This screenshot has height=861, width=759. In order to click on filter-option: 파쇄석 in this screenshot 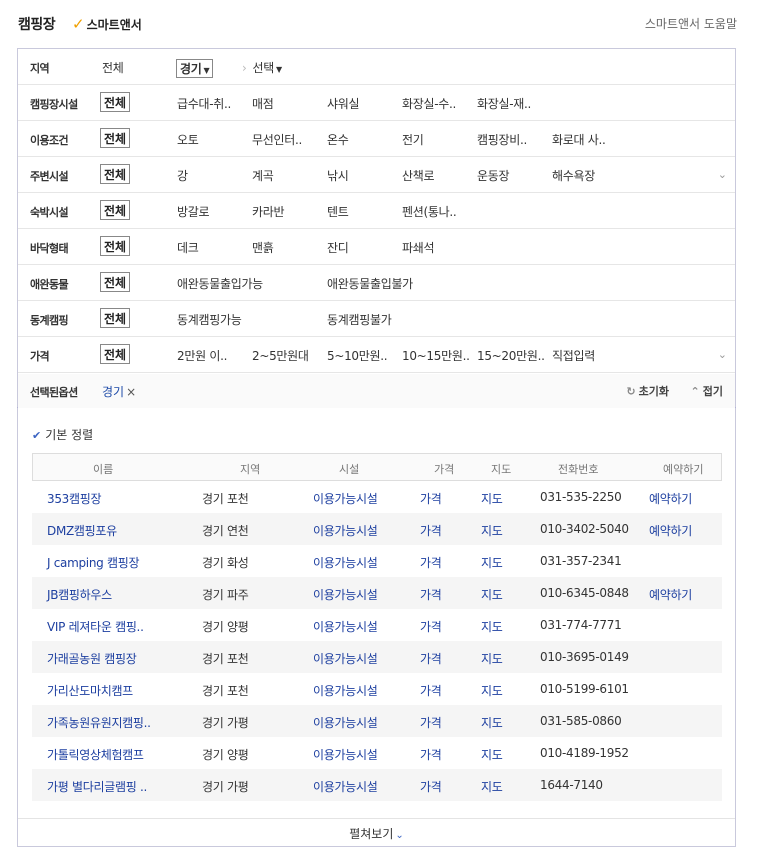, I will do `click(418, 247)`.